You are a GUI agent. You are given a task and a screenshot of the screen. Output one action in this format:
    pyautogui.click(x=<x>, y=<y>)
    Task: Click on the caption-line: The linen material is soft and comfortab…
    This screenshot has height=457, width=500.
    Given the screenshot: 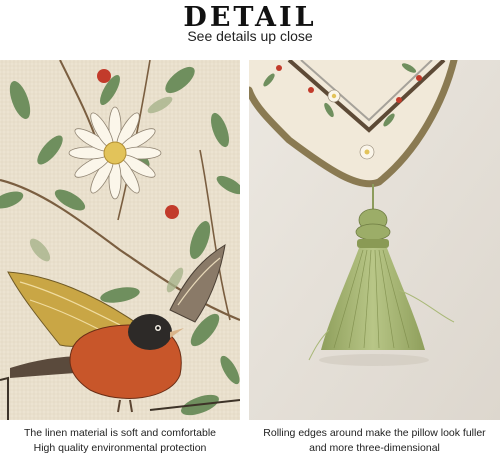 What is the action you would take?
    pyautogui.click(x=119, y=433)
    